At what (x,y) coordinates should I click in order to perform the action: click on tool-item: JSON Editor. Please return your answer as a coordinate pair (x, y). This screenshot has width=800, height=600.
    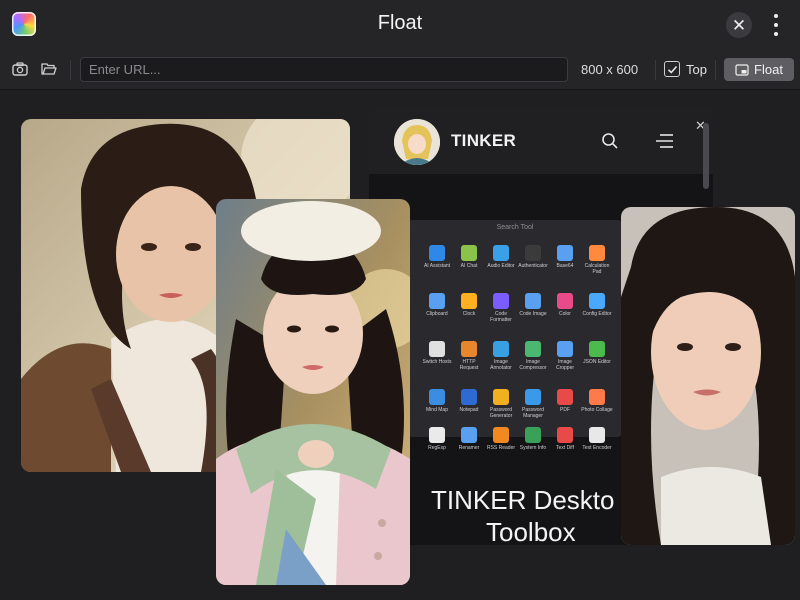
    Looking at the image, I should click on (597, 353).